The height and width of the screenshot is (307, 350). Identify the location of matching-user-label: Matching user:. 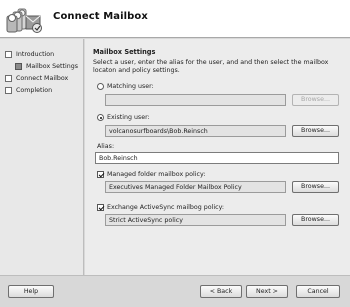
(130, 86).